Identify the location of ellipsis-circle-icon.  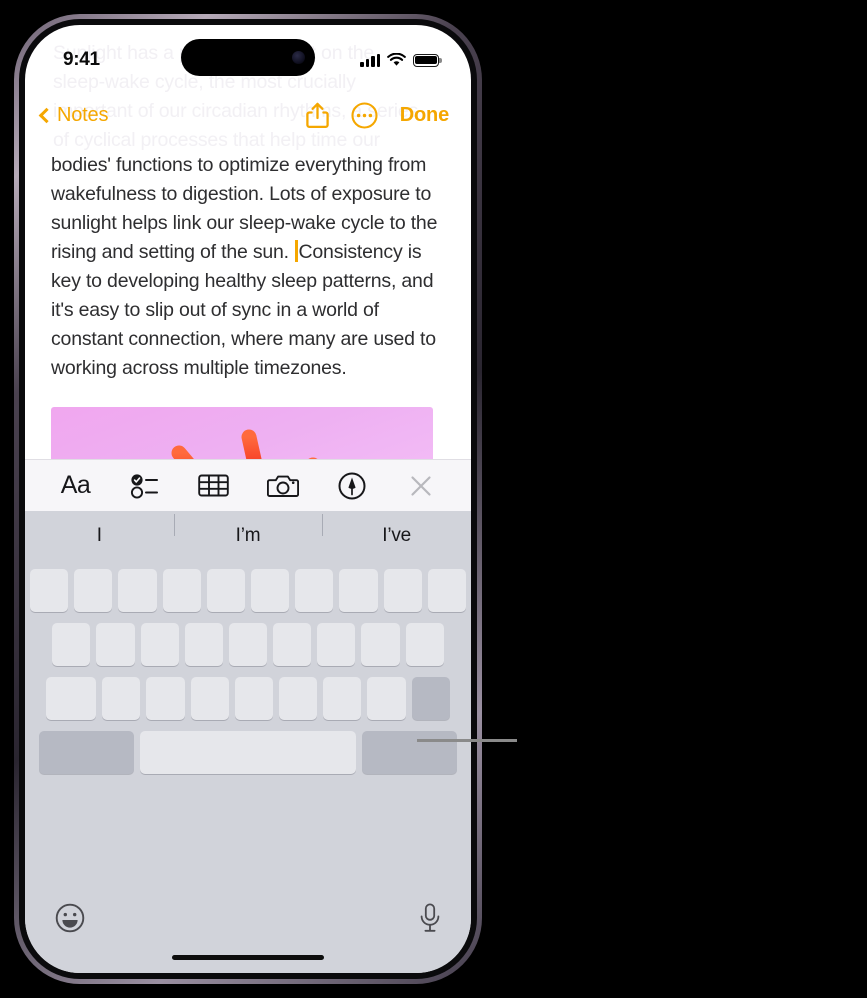
(364, 115).